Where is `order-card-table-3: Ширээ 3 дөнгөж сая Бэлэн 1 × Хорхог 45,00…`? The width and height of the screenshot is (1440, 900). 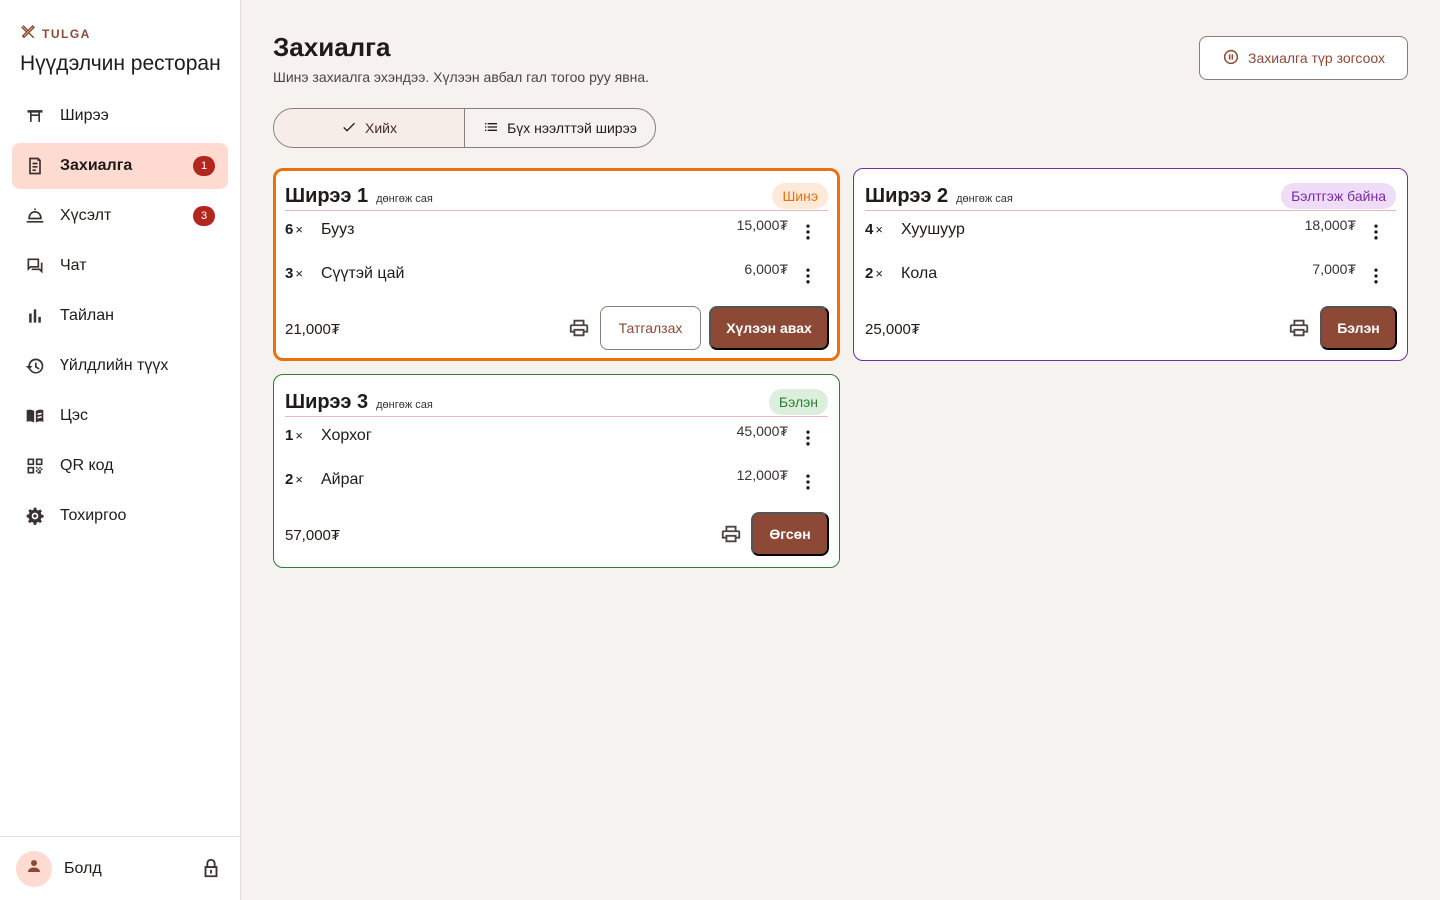 order-card-table-3: Ширээ 3 дөнгөж сая Бэлэн 1 × Хорхог 45,00… is located at coordinates (556, 471).